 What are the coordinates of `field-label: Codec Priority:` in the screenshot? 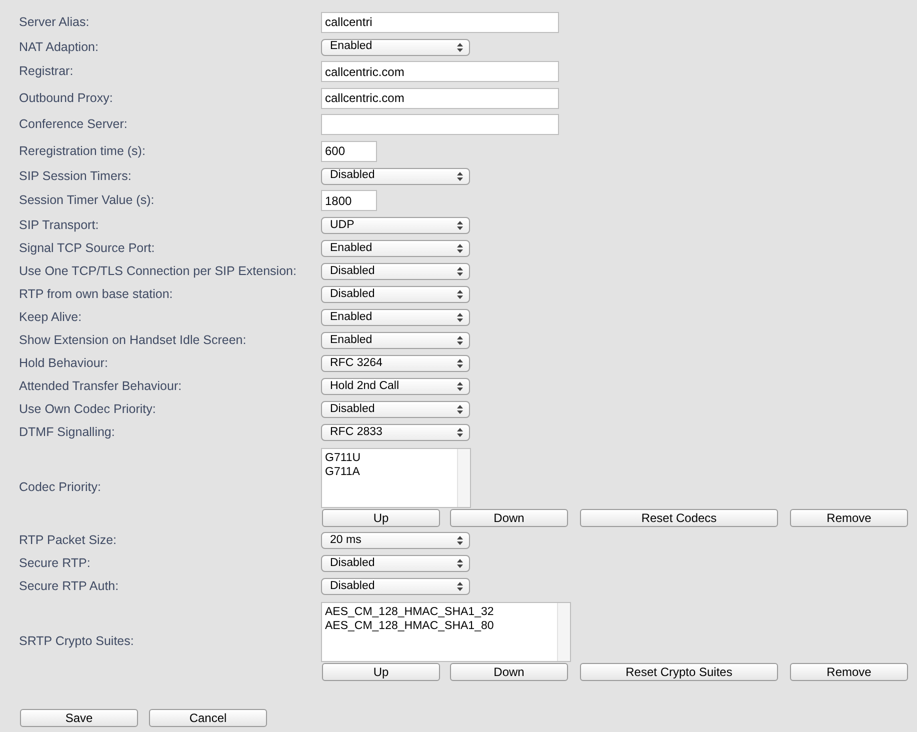 It's located at (60, 487).